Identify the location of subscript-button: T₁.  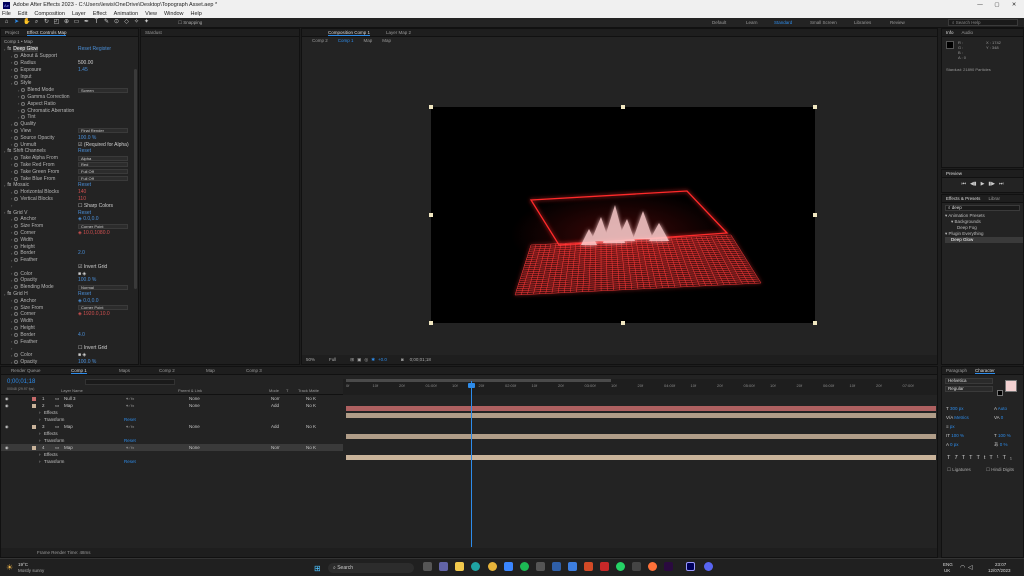
(1009, 458).